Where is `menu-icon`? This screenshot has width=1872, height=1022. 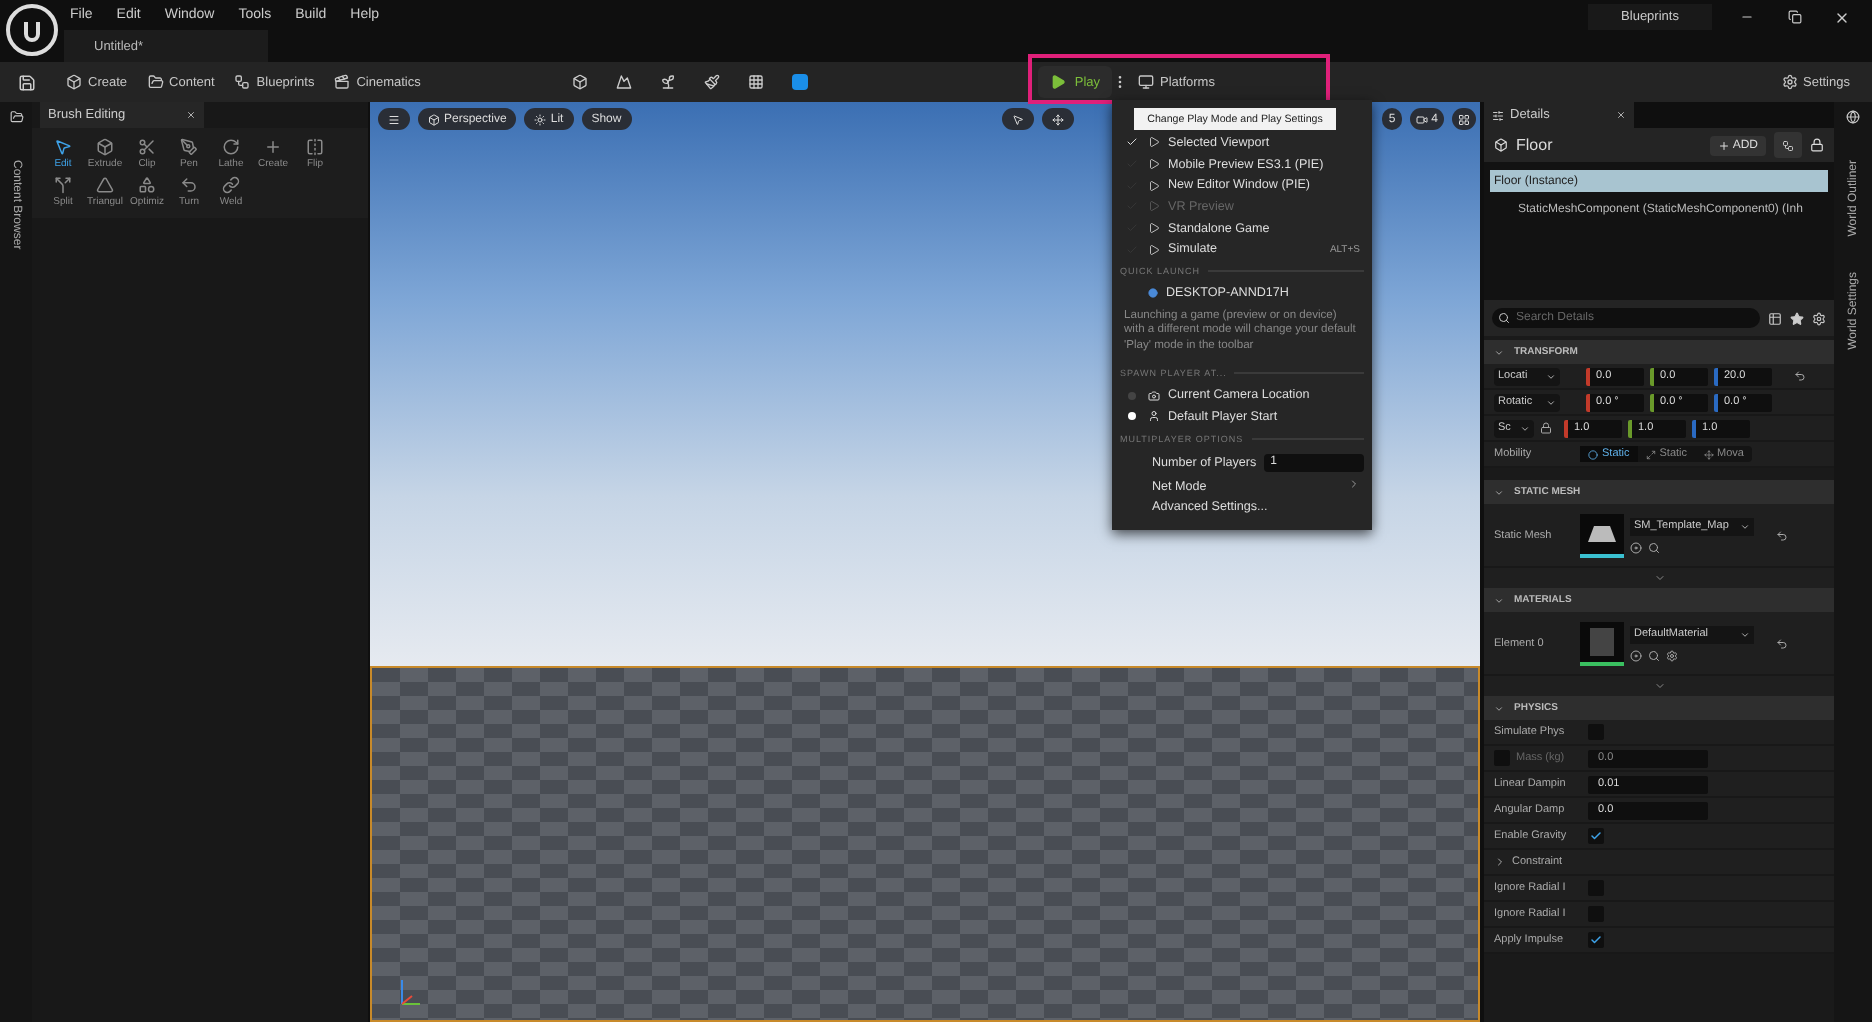 menu-icon is located at coordinates (394, 119).